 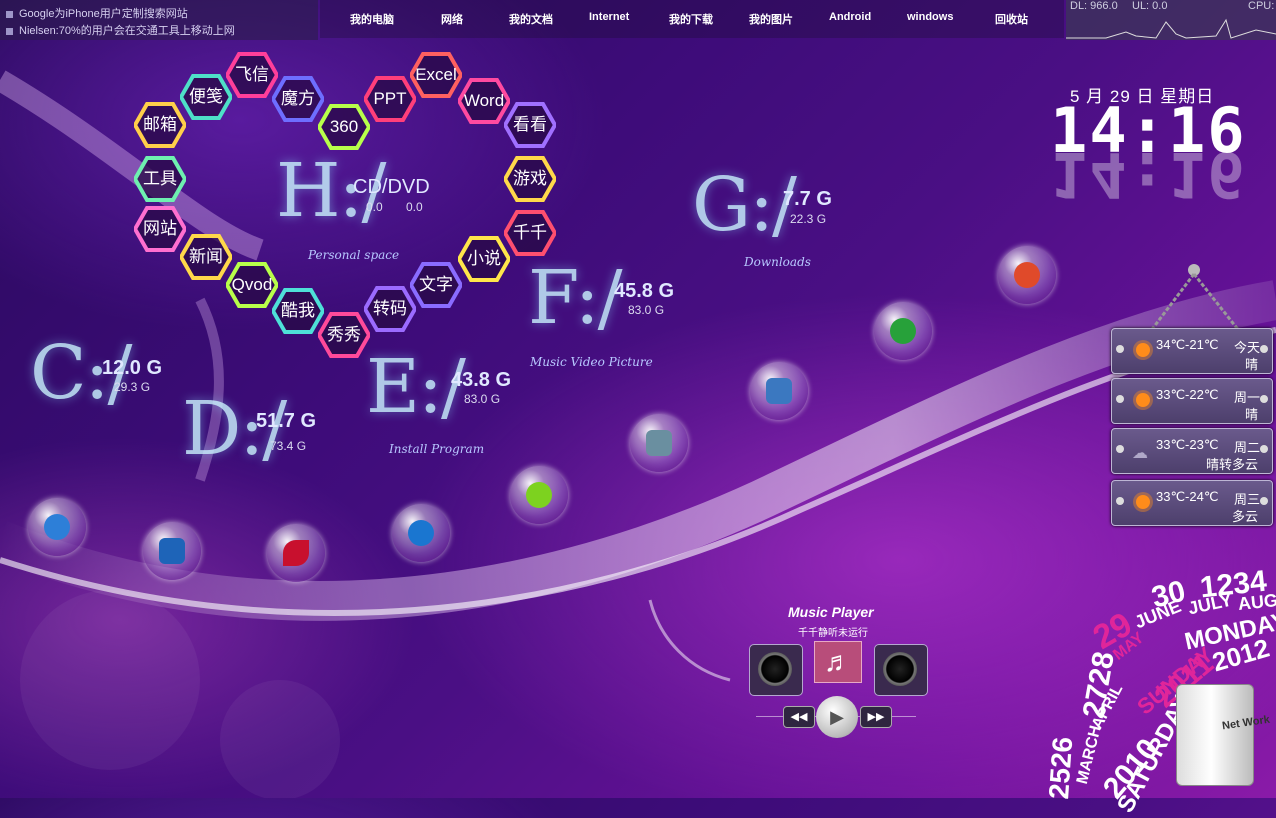 I want to click on bullet-icon, so click(x=9, y=31).